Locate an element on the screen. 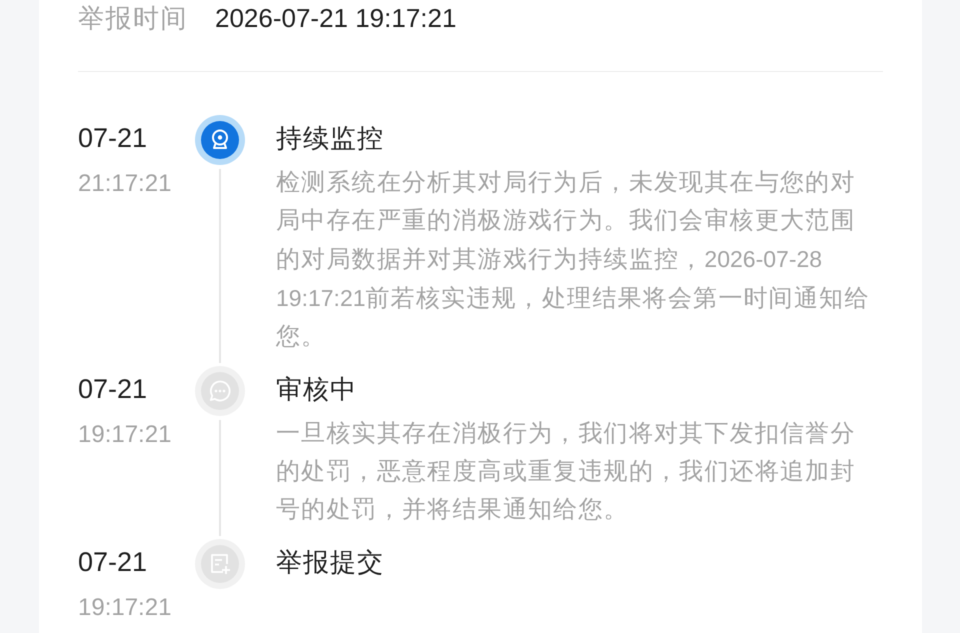 The width and height of the screenshot is (960, 633). entry-time: 21:17:21 is located at coordinates (125, 184).